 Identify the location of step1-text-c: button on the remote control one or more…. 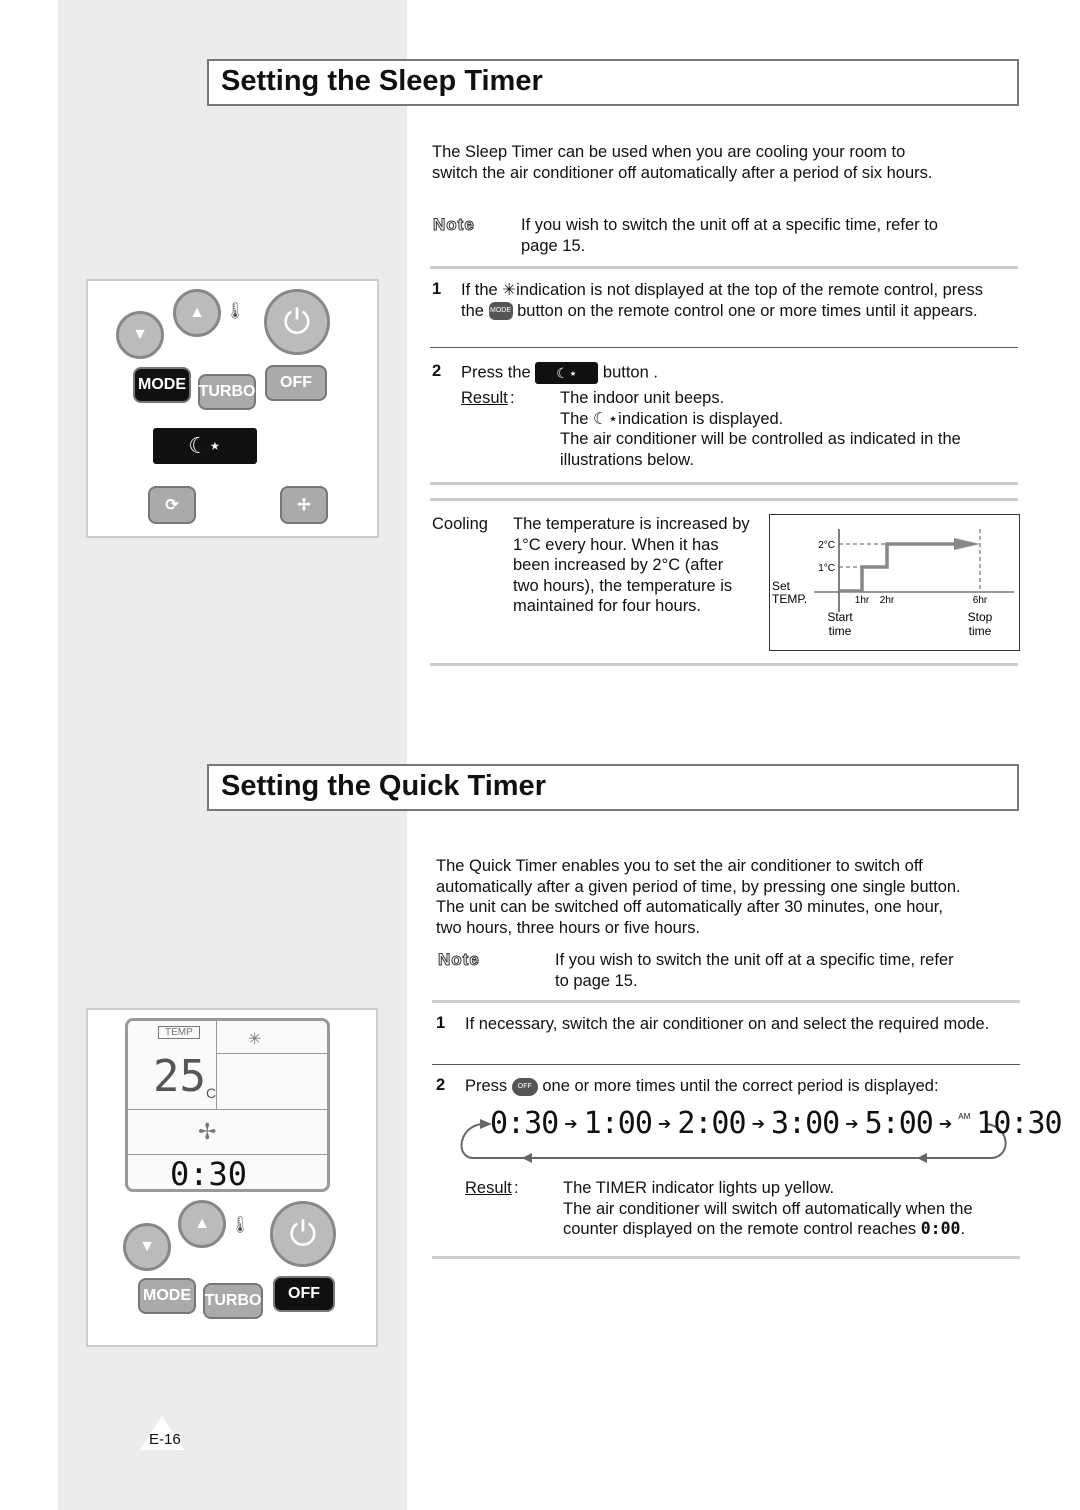
(747, 310).